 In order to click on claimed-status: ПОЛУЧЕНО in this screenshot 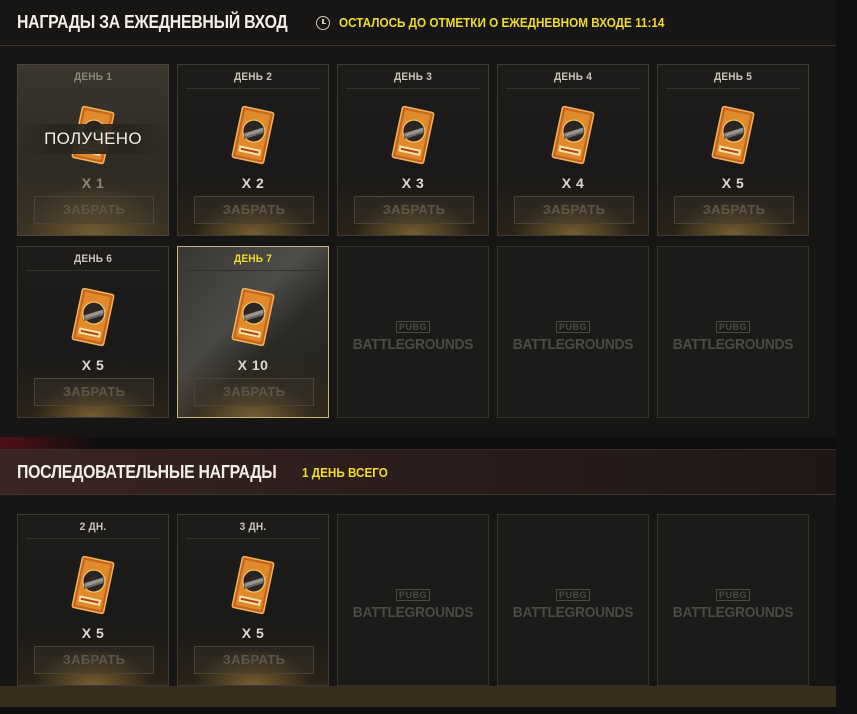, I will do `click(93, 139)`.